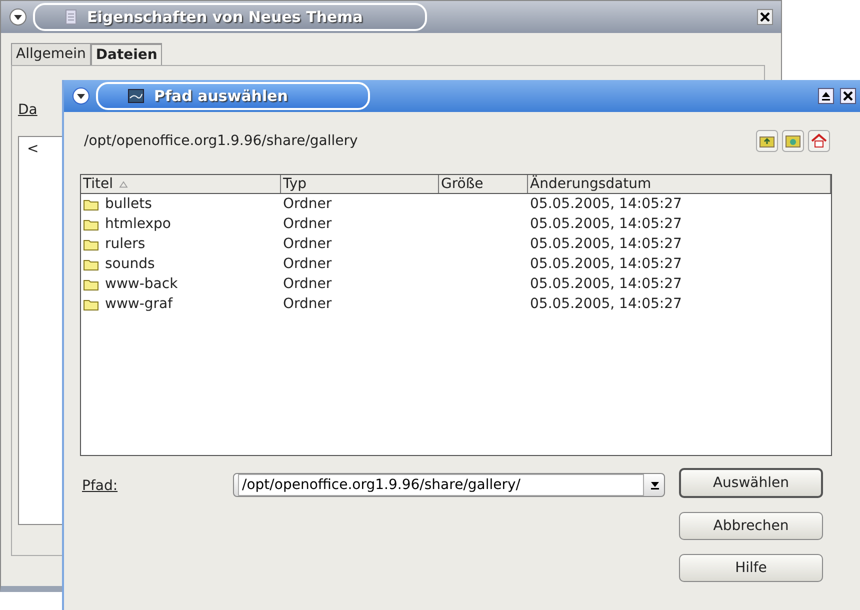 Image resolution: width=860 pixels, height=610 pixels. Describe the element at coordinates (136, 96) in the screenshot. I see `image-icon` at that location.